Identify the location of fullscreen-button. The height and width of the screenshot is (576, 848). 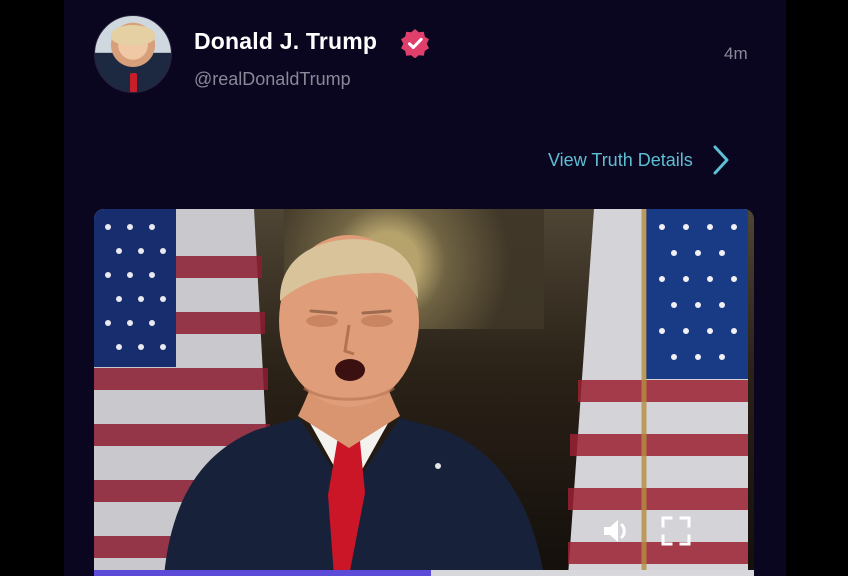
(676, 531).